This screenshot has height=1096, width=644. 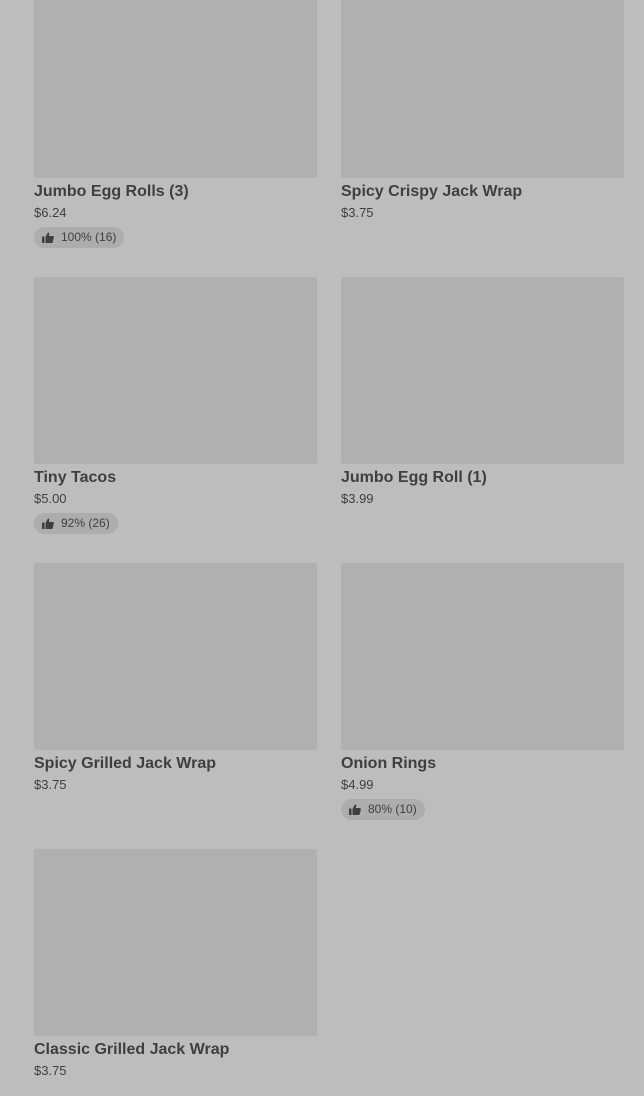 I want to click on menu-item-spicy-crispy-jack-wrap: Spicy Crispy Jack Wrap $3.75, so click(x=482, y=110).